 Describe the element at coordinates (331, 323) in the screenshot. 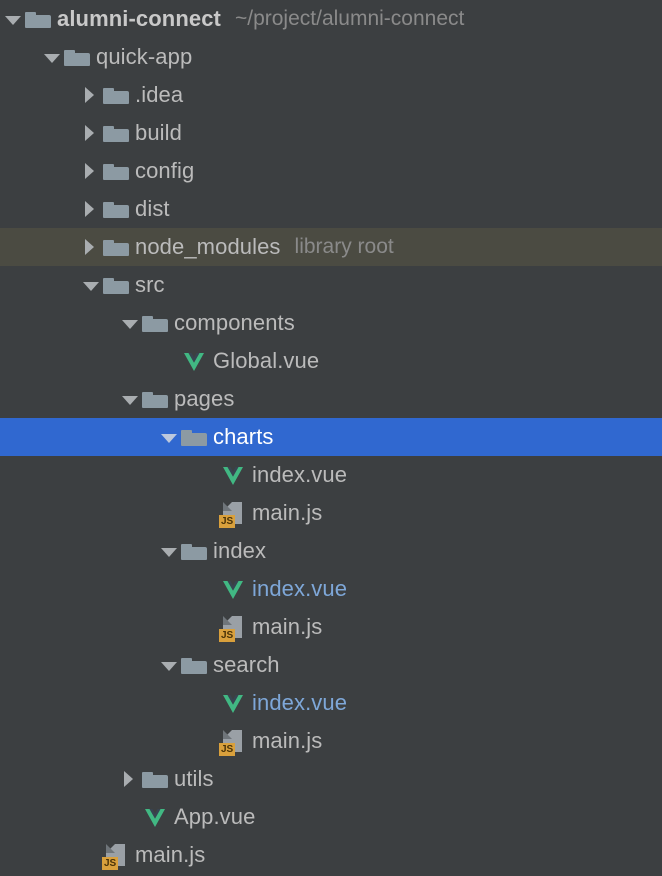

I see `tree-row: components` at that location.